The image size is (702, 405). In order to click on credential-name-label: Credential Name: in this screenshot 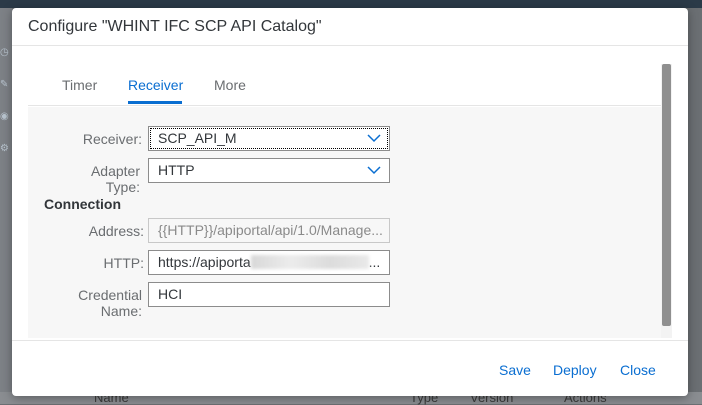, I will do `click(85, 303)`.